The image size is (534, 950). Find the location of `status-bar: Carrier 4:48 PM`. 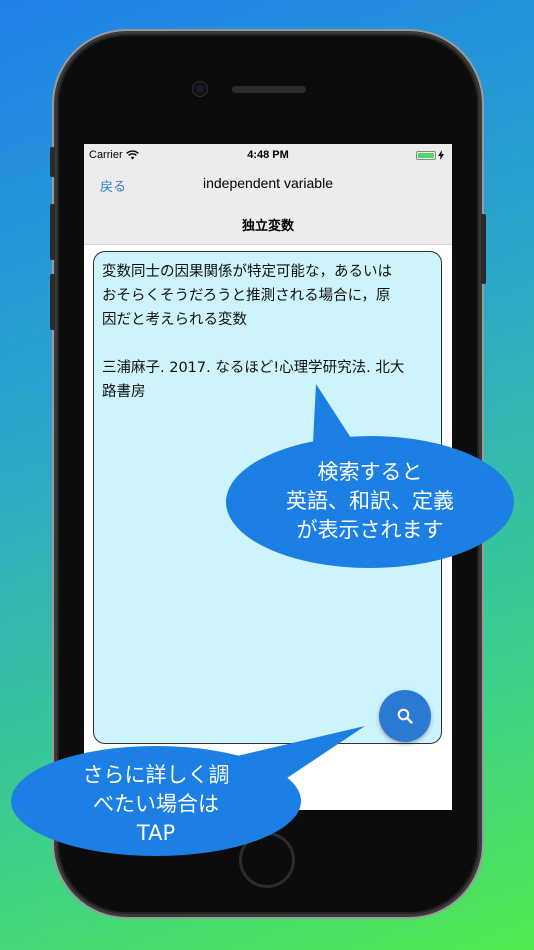

status-bar: Carrier 4:48 PM is located at coordinates (268, 155).